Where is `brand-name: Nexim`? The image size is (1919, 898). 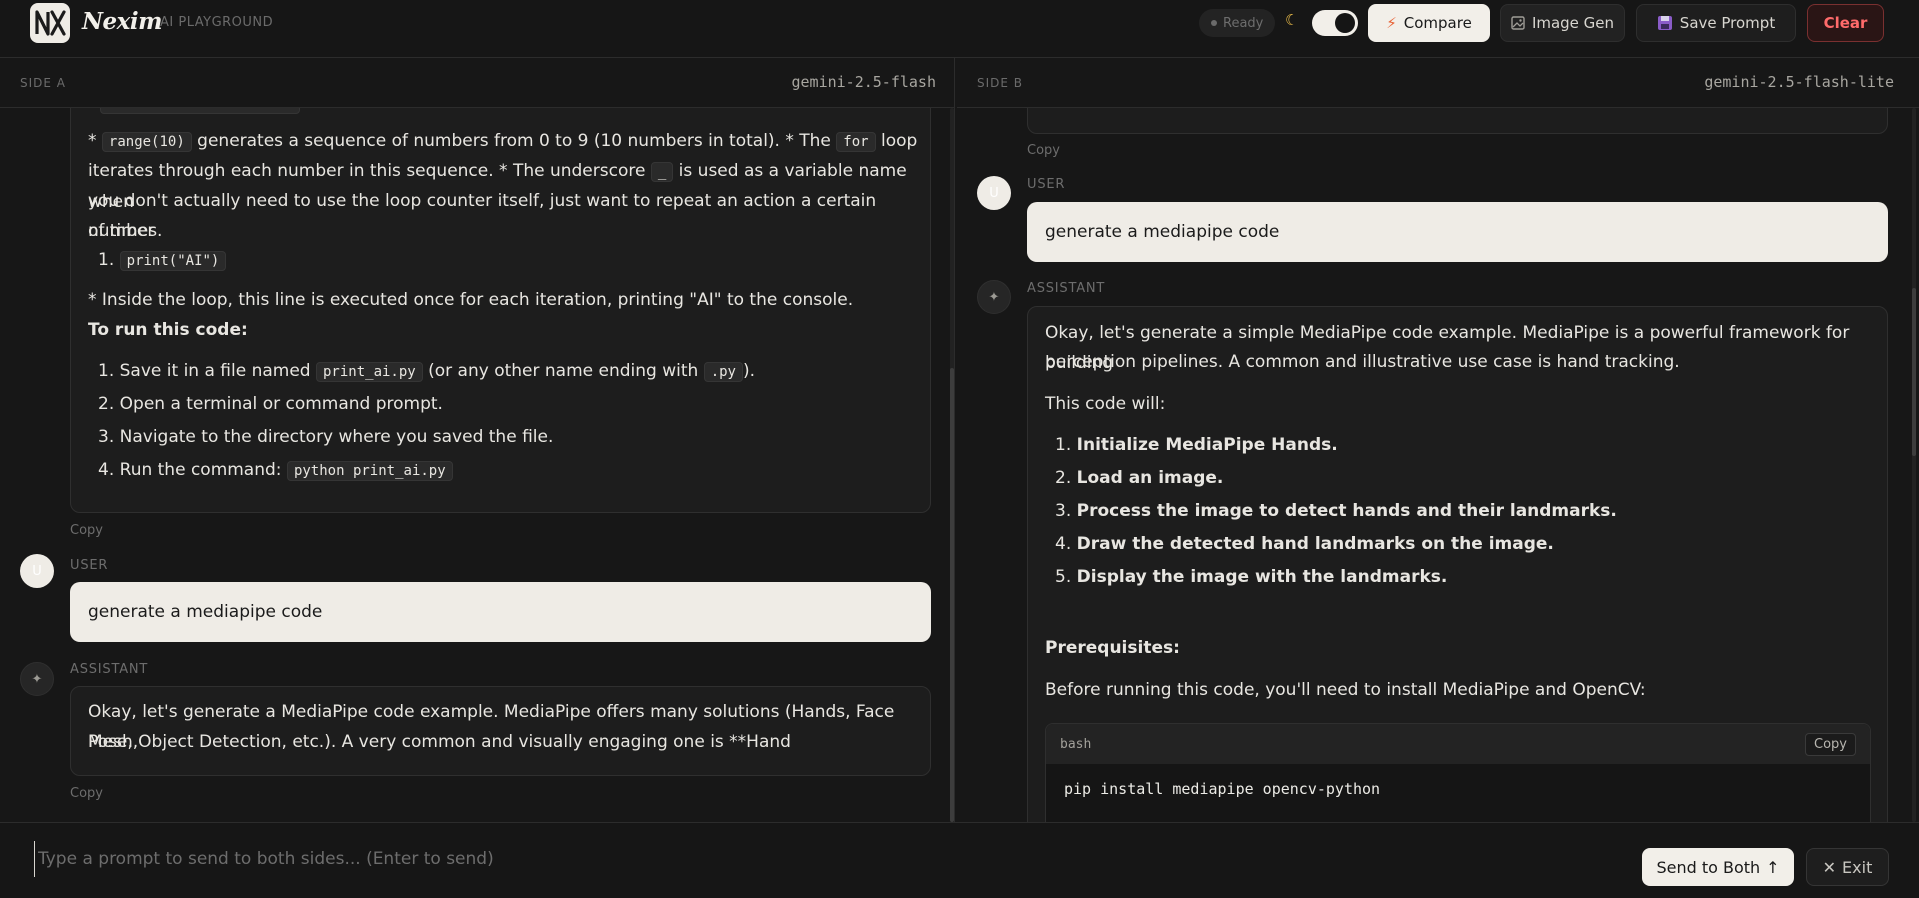
brand-name: Nexim is located at coordinates (122, 21).